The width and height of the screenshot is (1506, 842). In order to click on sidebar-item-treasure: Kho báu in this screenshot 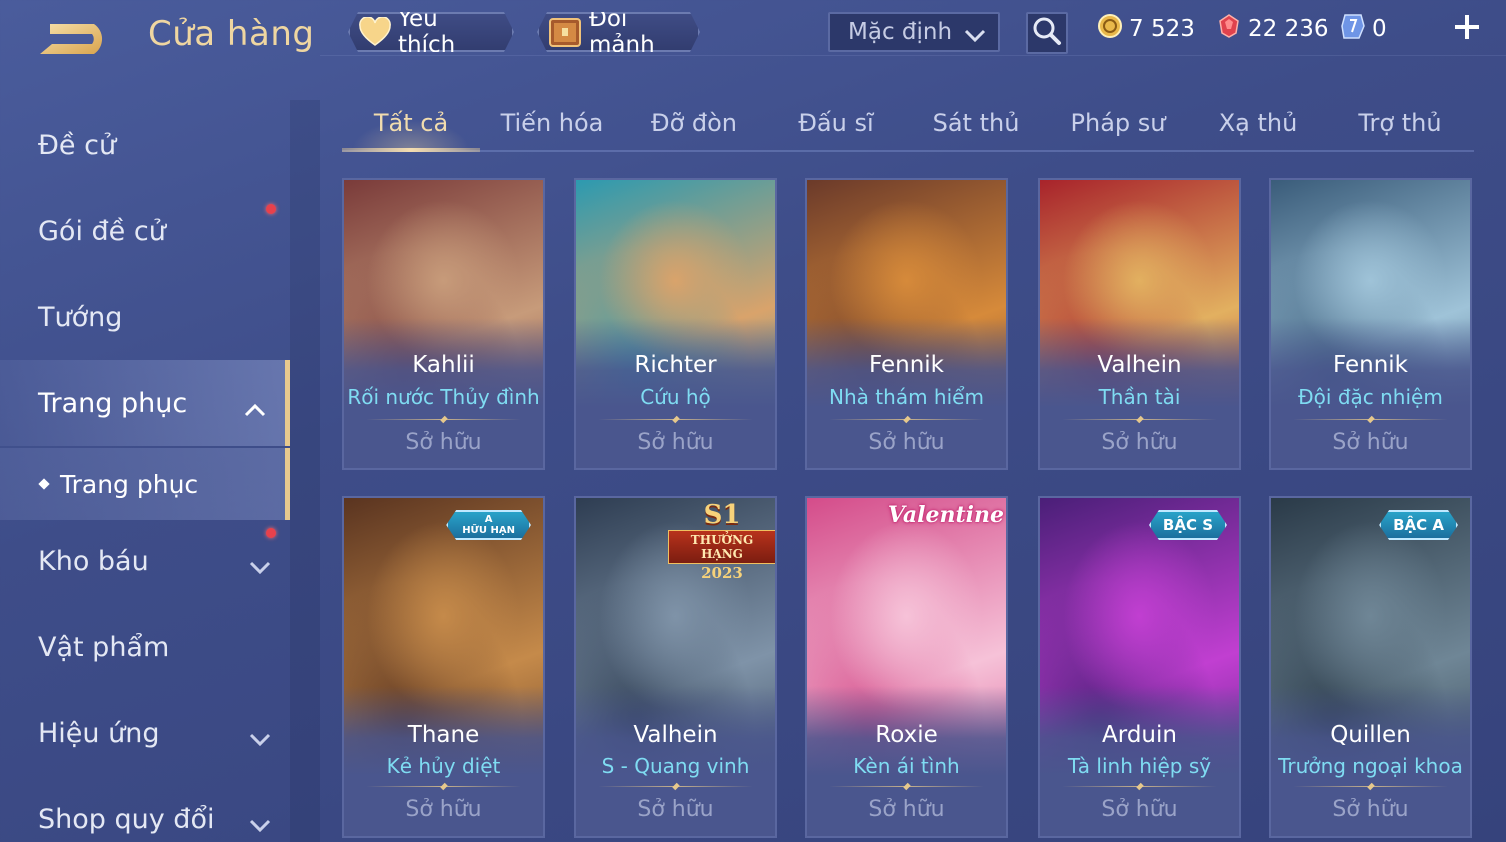, I will do `click(145, 561)`.